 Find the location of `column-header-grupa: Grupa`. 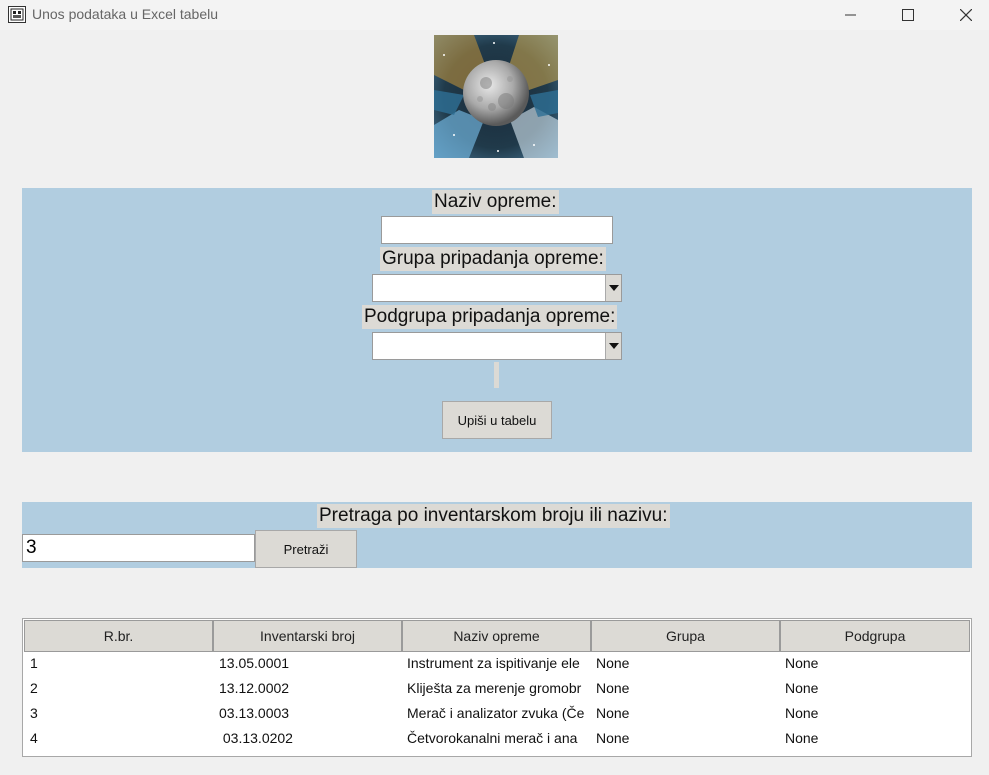

column-header-grupa: Grupa is located at coordinates (685, 636).